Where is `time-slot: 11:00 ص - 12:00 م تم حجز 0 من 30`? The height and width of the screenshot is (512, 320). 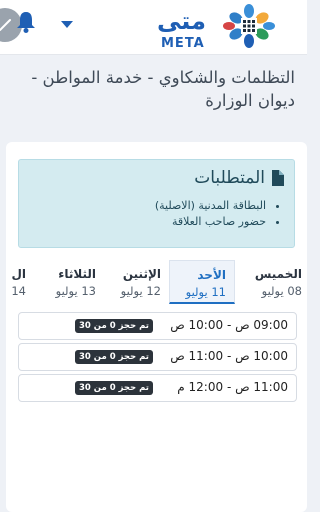 time-slot: 11:00 ص - 12:00 م تم حجز 0 من 30 is located at coordinates (157, 388).